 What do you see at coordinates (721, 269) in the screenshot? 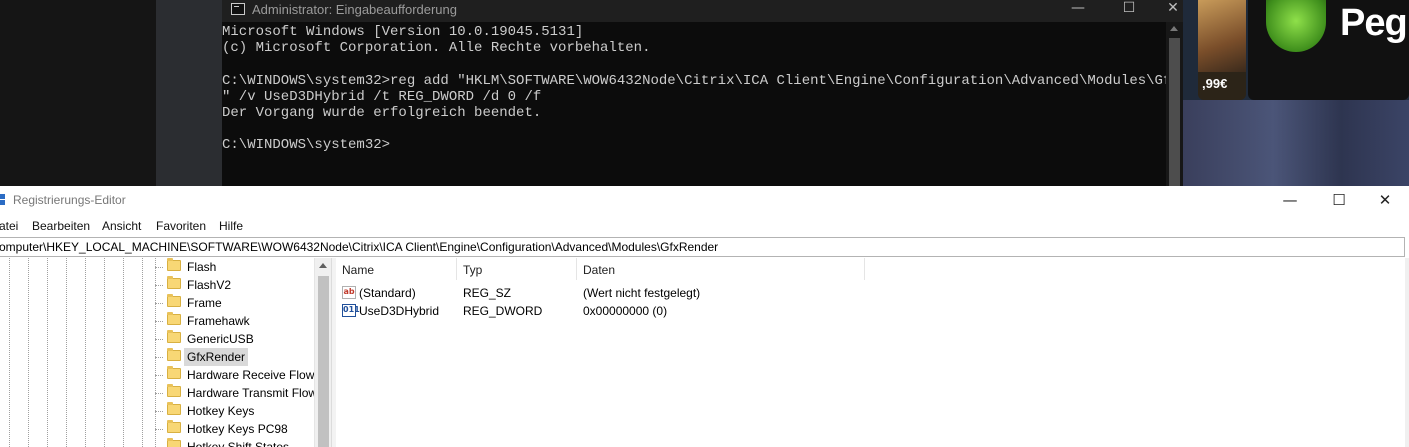
I see `column-header-data: Daten` at bounding box center [721, 269].